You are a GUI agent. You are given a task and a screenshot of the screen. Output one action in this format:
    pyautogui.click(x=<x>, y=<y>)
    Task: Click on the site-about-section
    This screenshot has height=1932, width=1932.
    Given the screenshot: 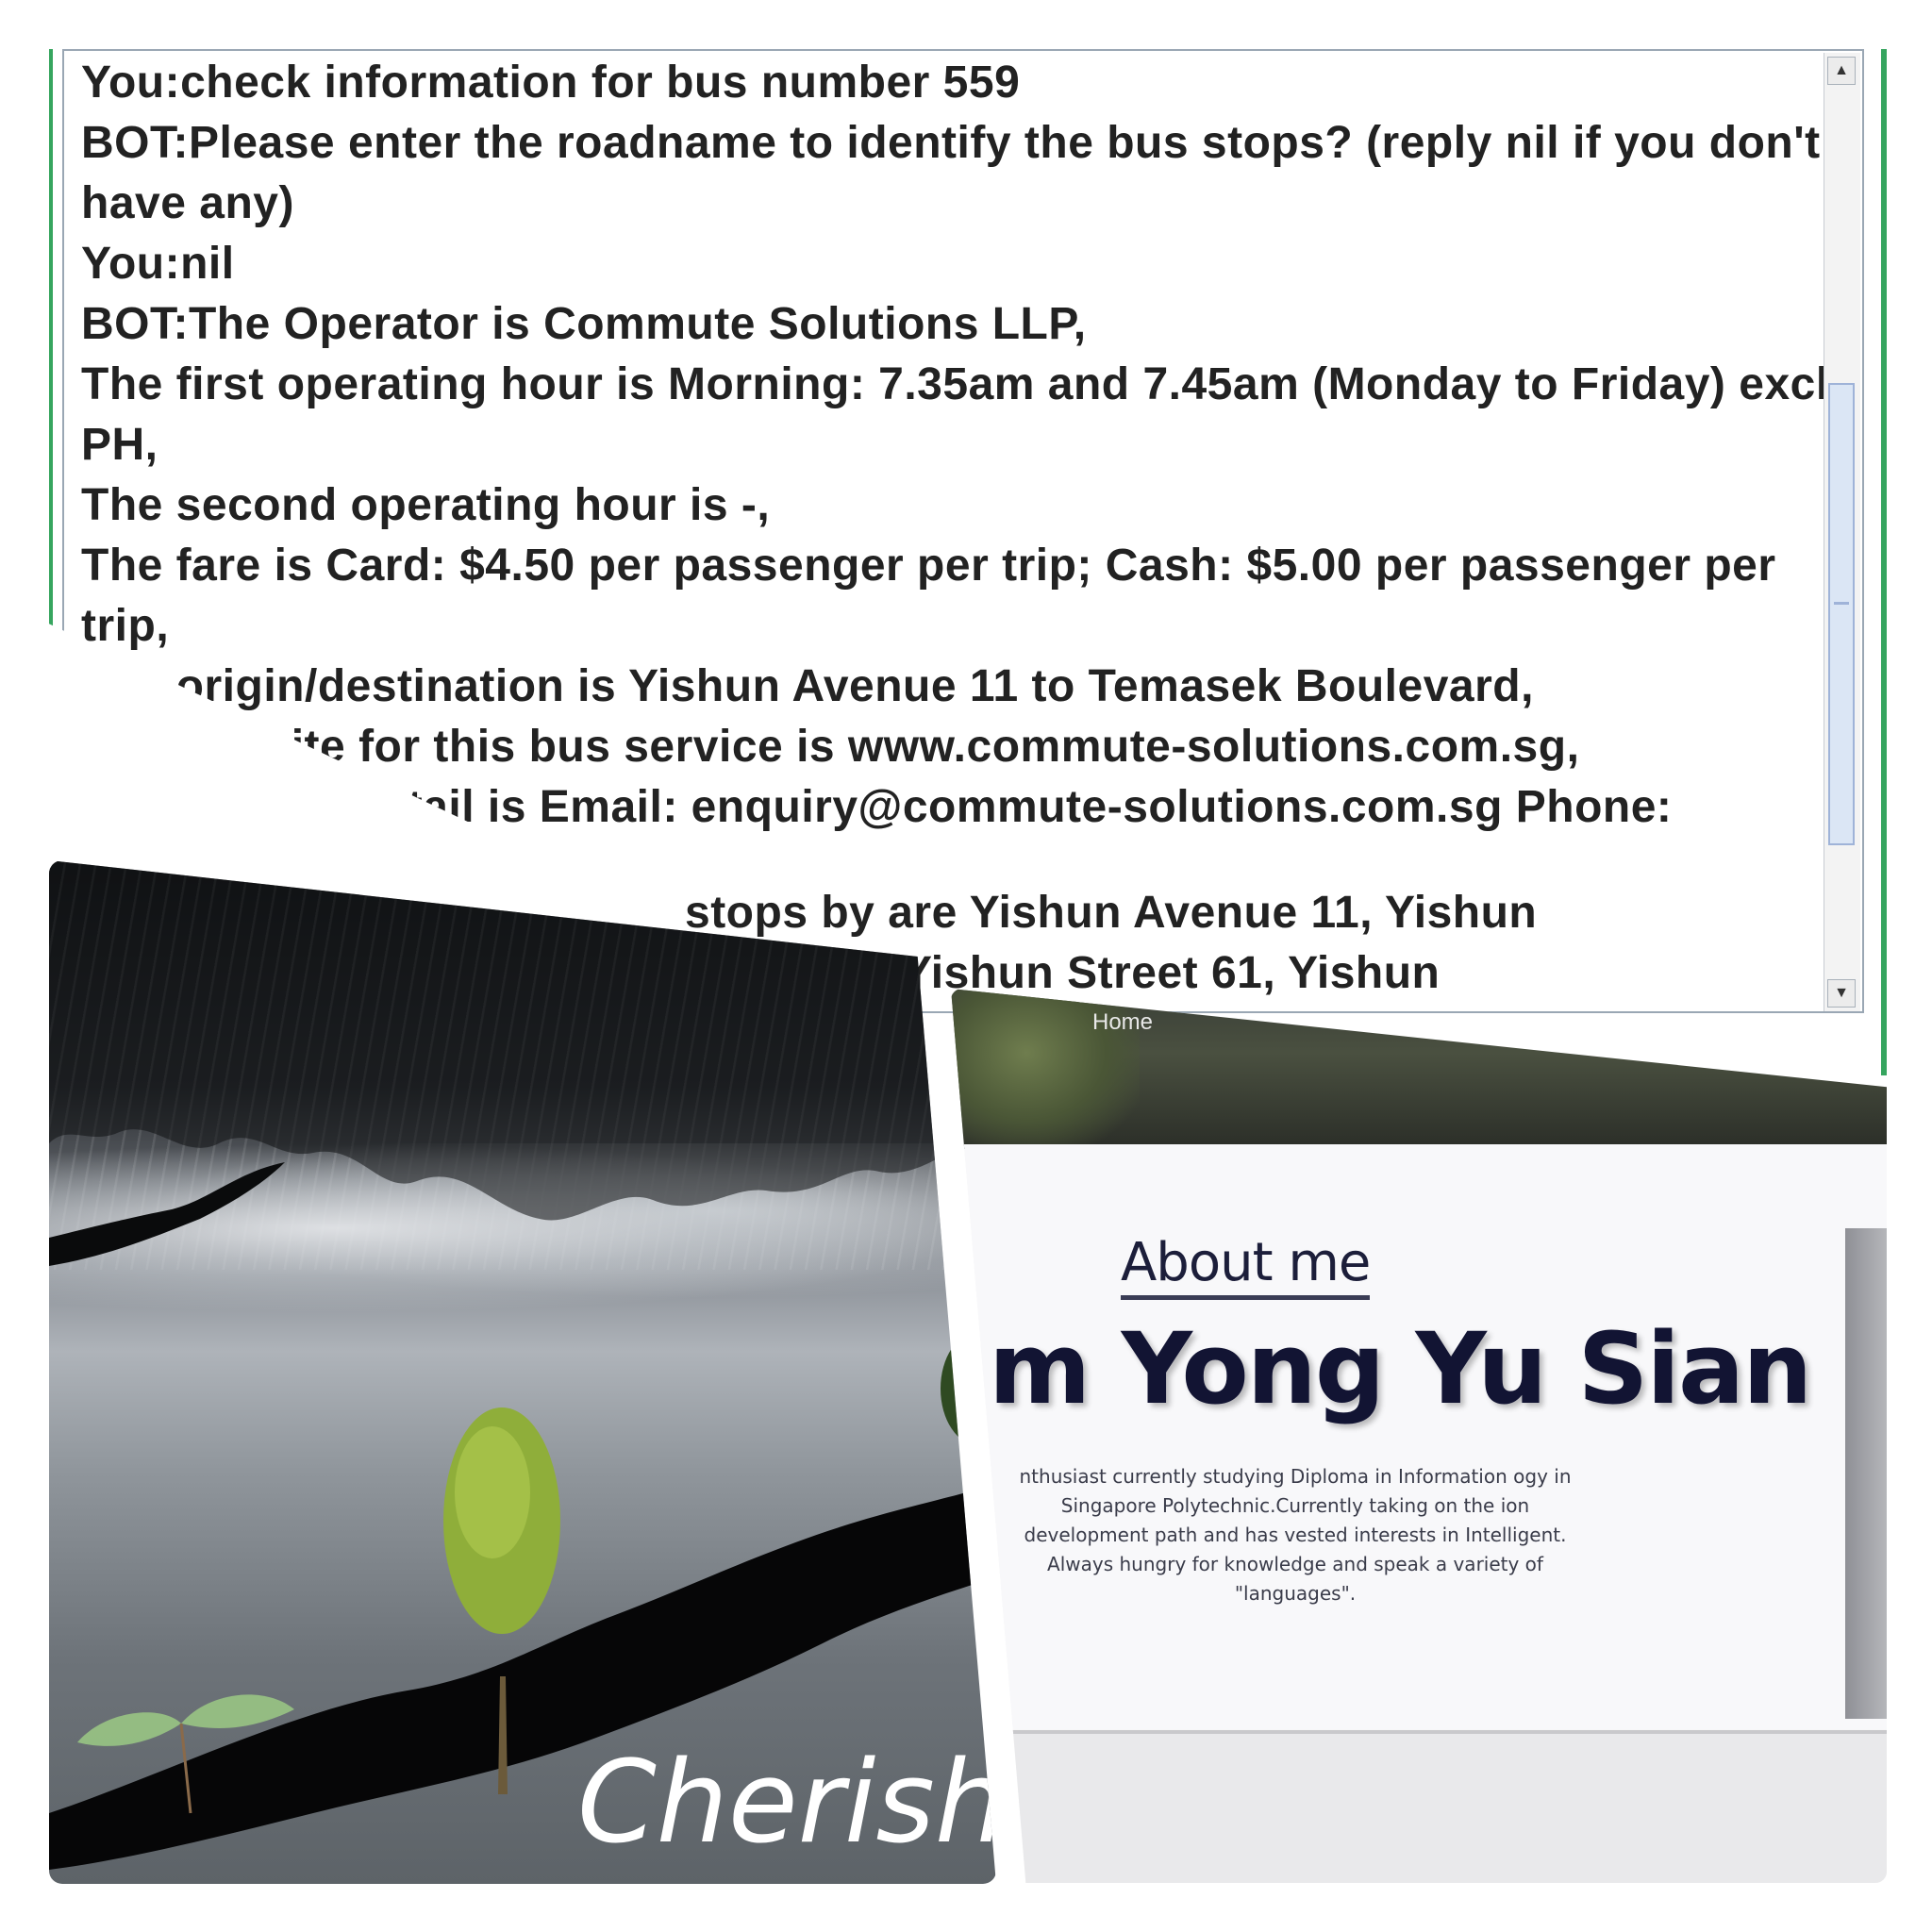 What is the action you would take?
    pyautogui.click(x=1419, y=1437)
    